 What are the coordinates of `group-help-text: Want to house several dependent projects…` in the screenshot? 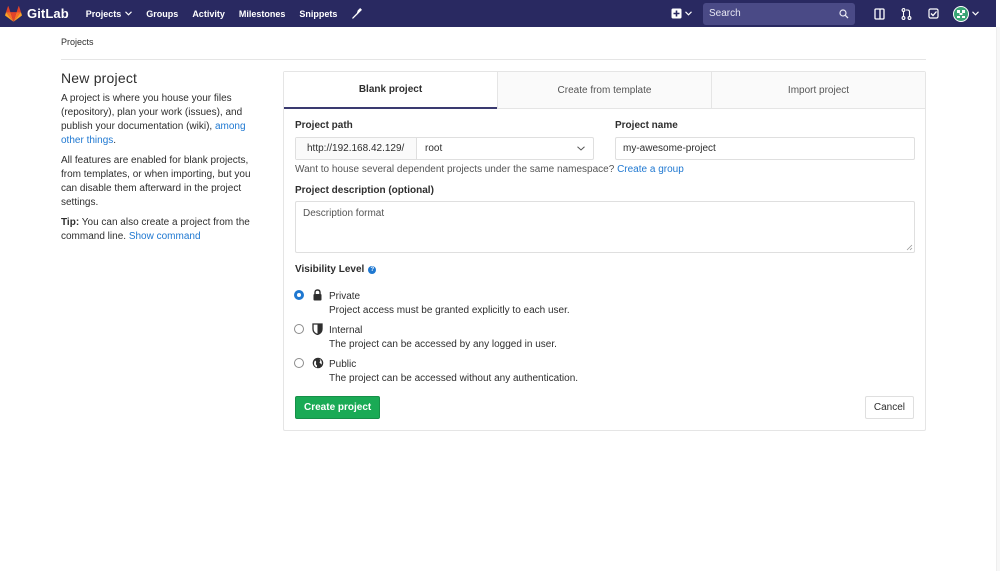 It's located at (489, 169).